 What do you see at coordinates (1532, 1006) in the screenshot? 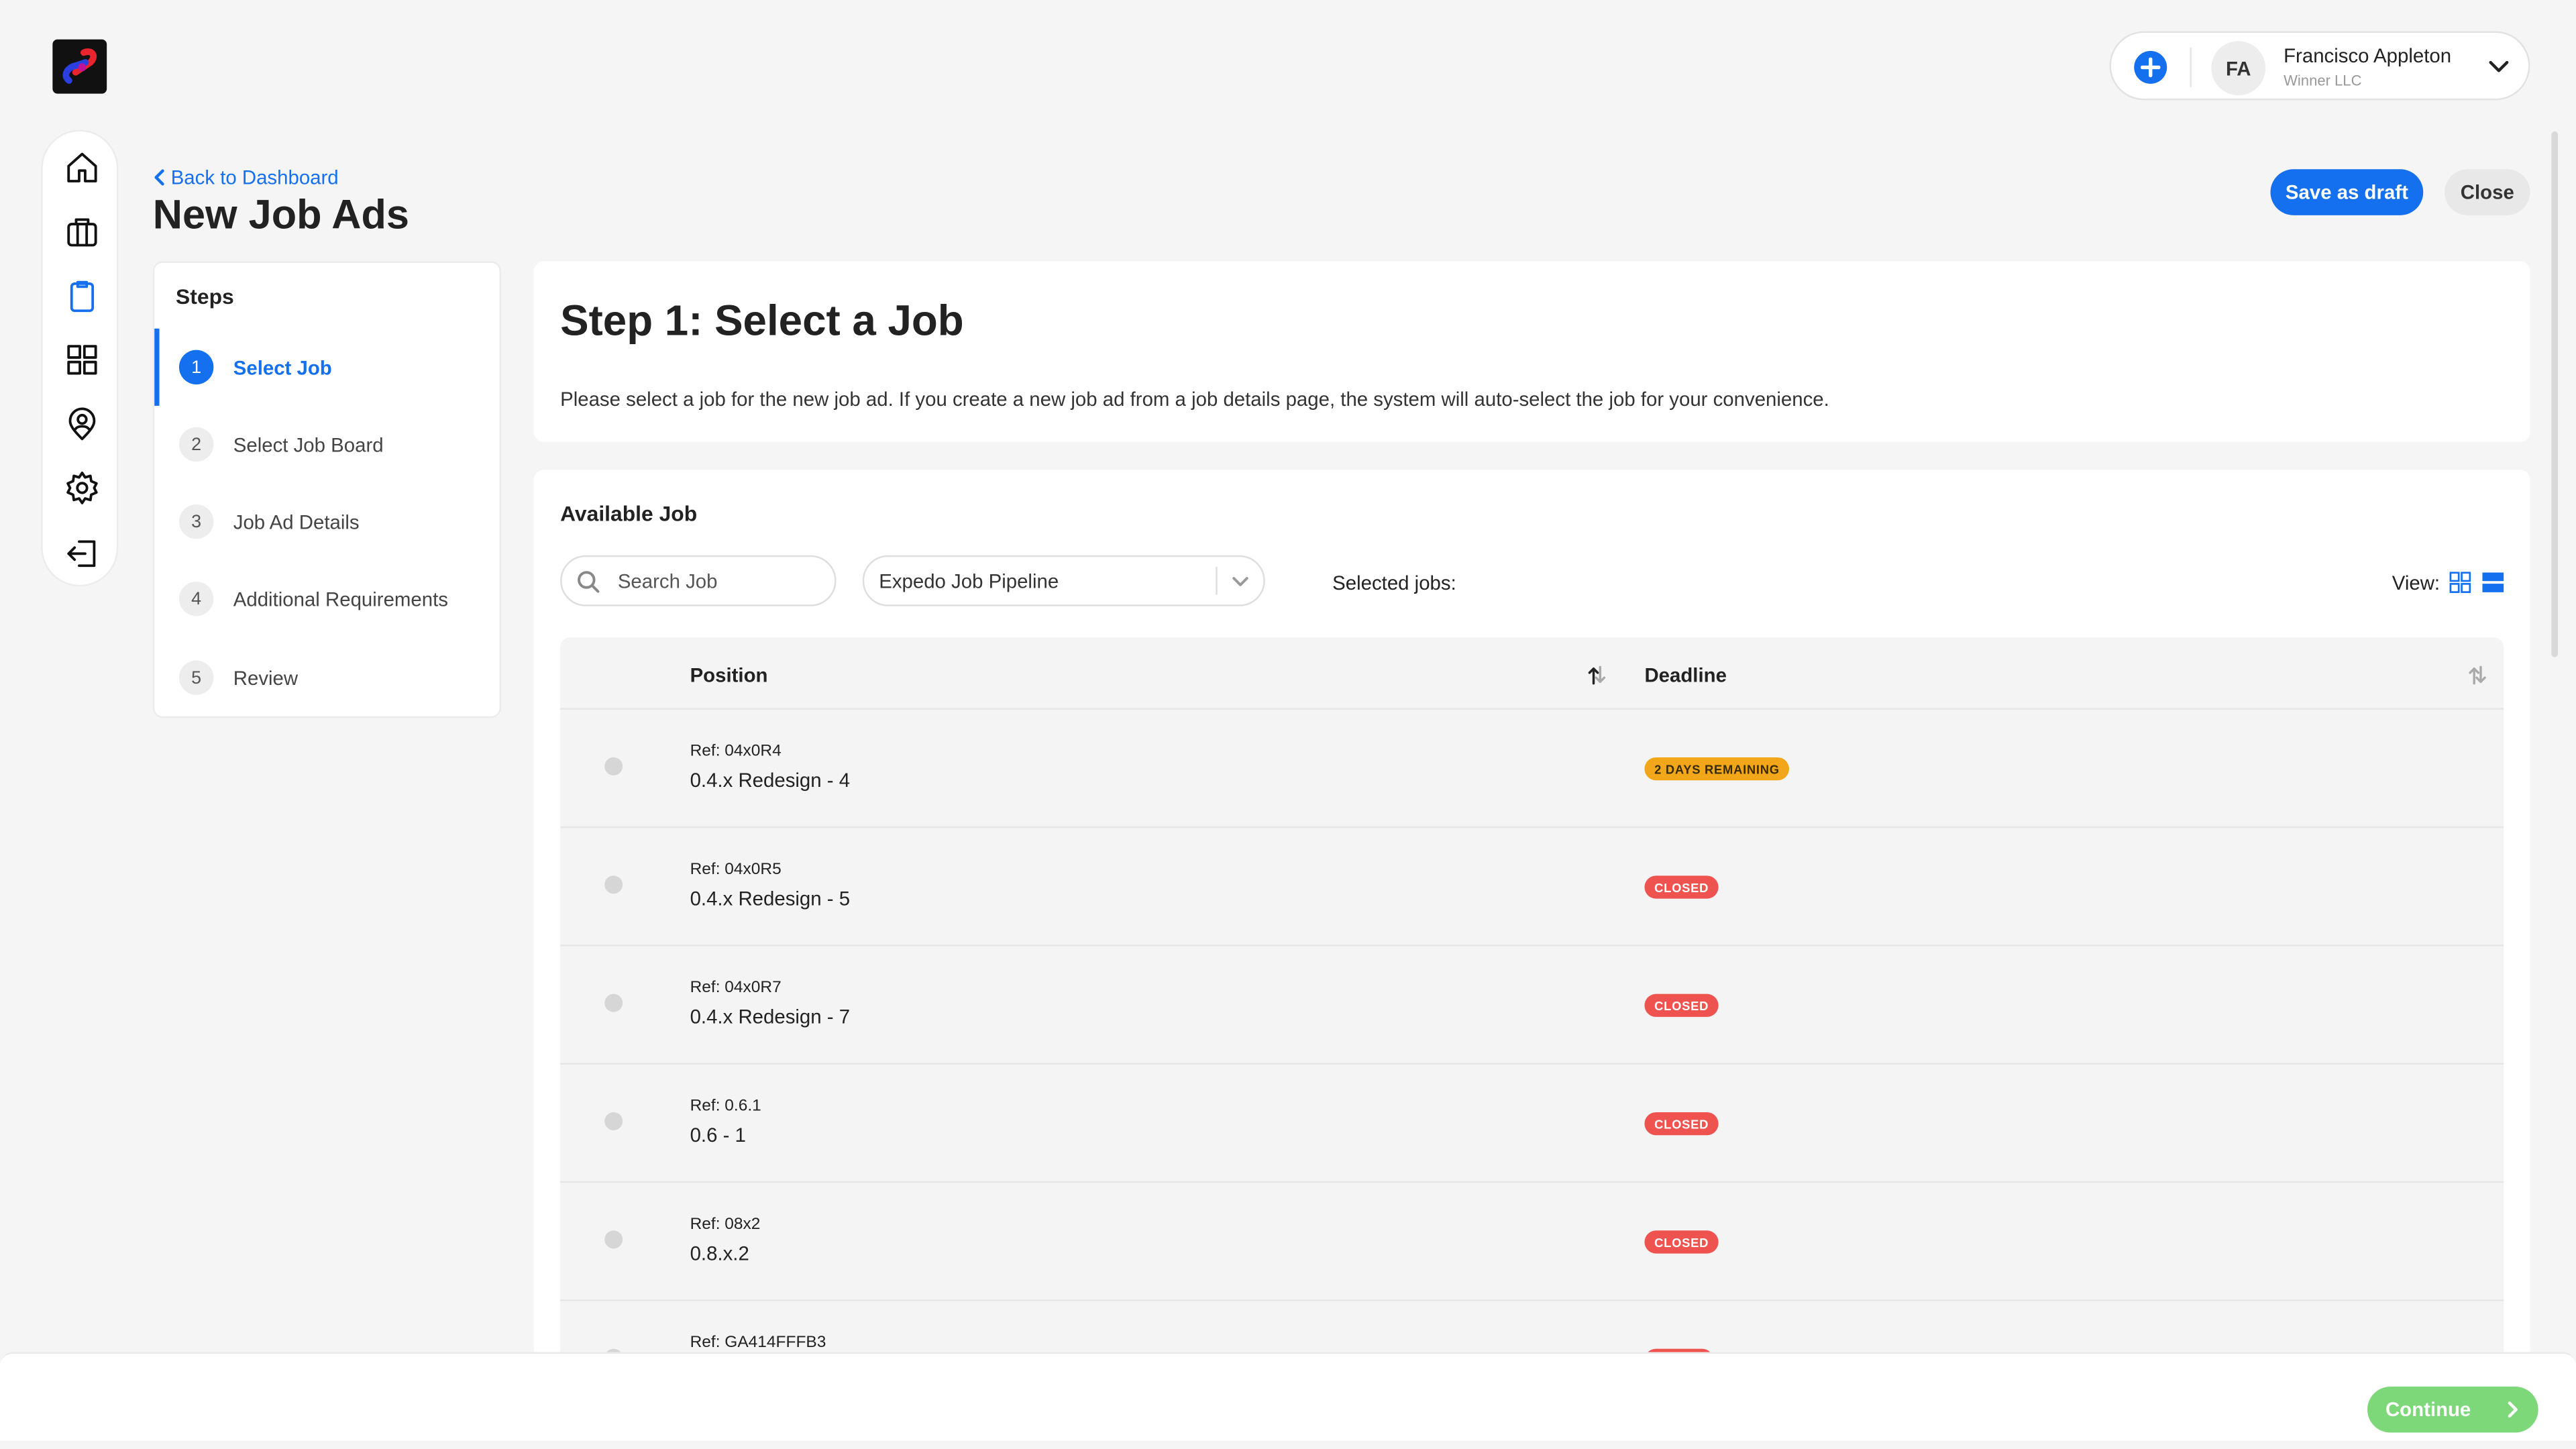
I see `table-row: Ref: 04x0R7 0.4.x Redesign - 7 CLOSED` at bounding box center [1532, 1006].